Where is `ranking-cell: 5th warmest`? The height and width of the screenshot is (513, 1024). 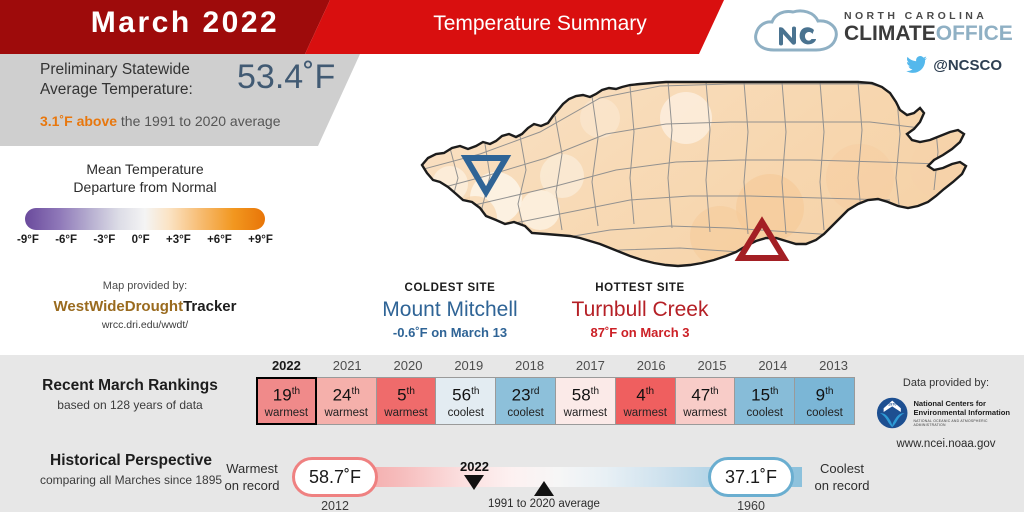 ranking-cell: 5th warmest is located at coordinates (406, 401).